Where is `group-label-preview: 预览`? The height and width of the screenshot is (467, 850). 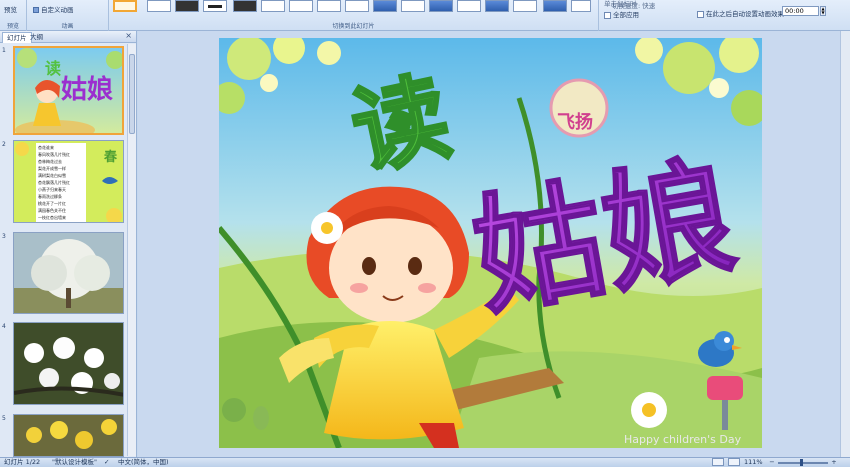
group-label-preview: 预览 is located at coordinates (12, 26).